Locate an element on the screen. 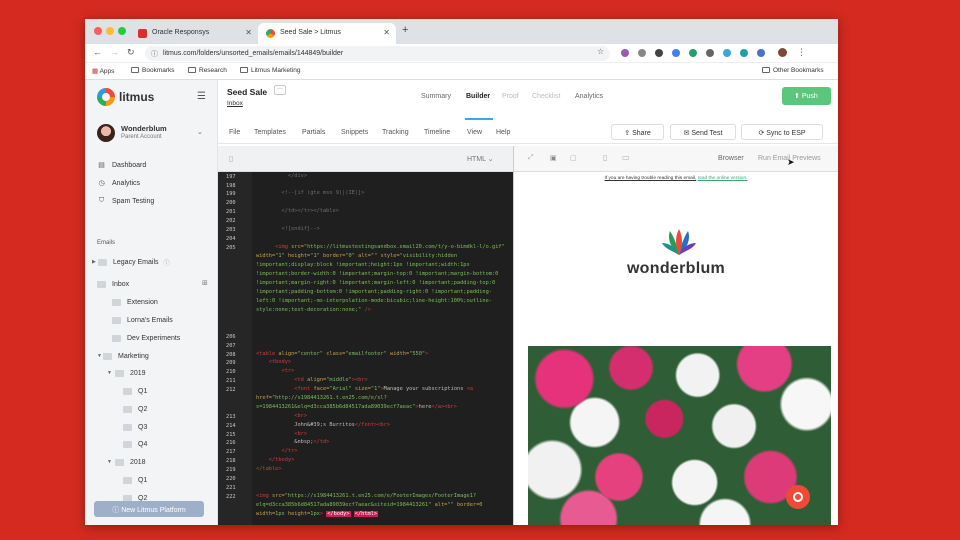 This screenshot has width=960, height=540. browser-preview-tab: Browser is located at coordinates (731, 158).